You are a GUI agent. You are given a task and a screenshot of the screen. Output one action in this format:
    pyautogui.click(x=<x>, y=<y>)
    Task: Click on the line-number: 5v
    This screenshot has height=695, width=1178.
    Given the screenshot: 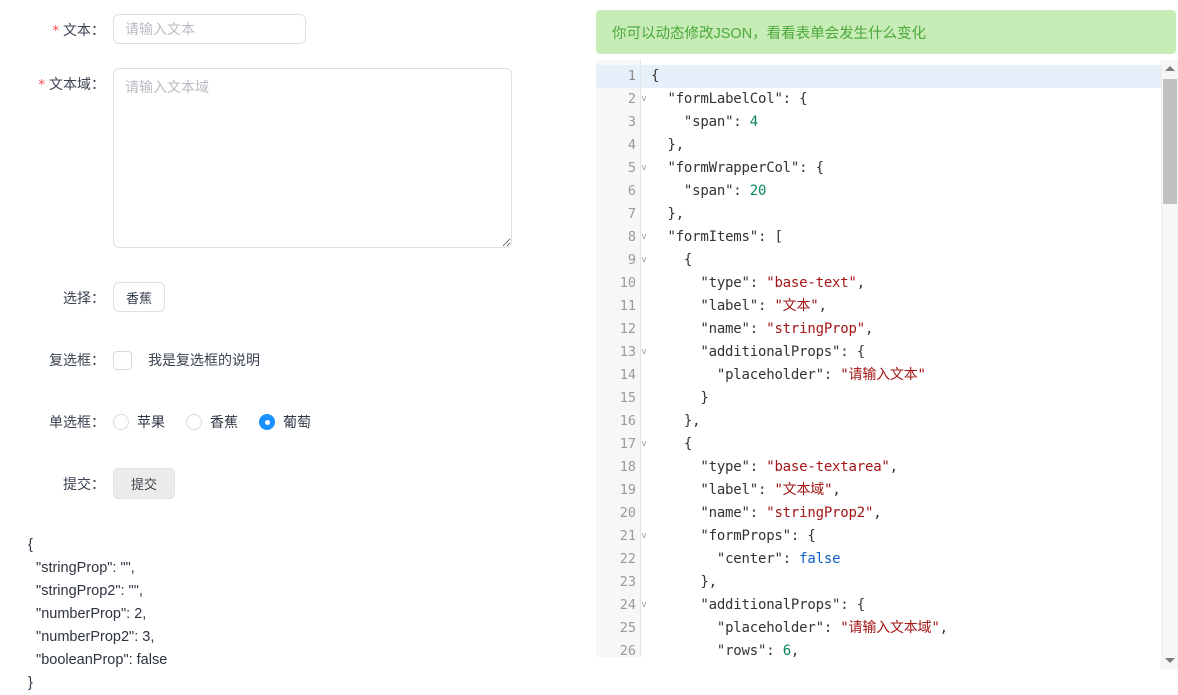 What is the action you would take?
    pyautogui.click(x=621, y=168)
    